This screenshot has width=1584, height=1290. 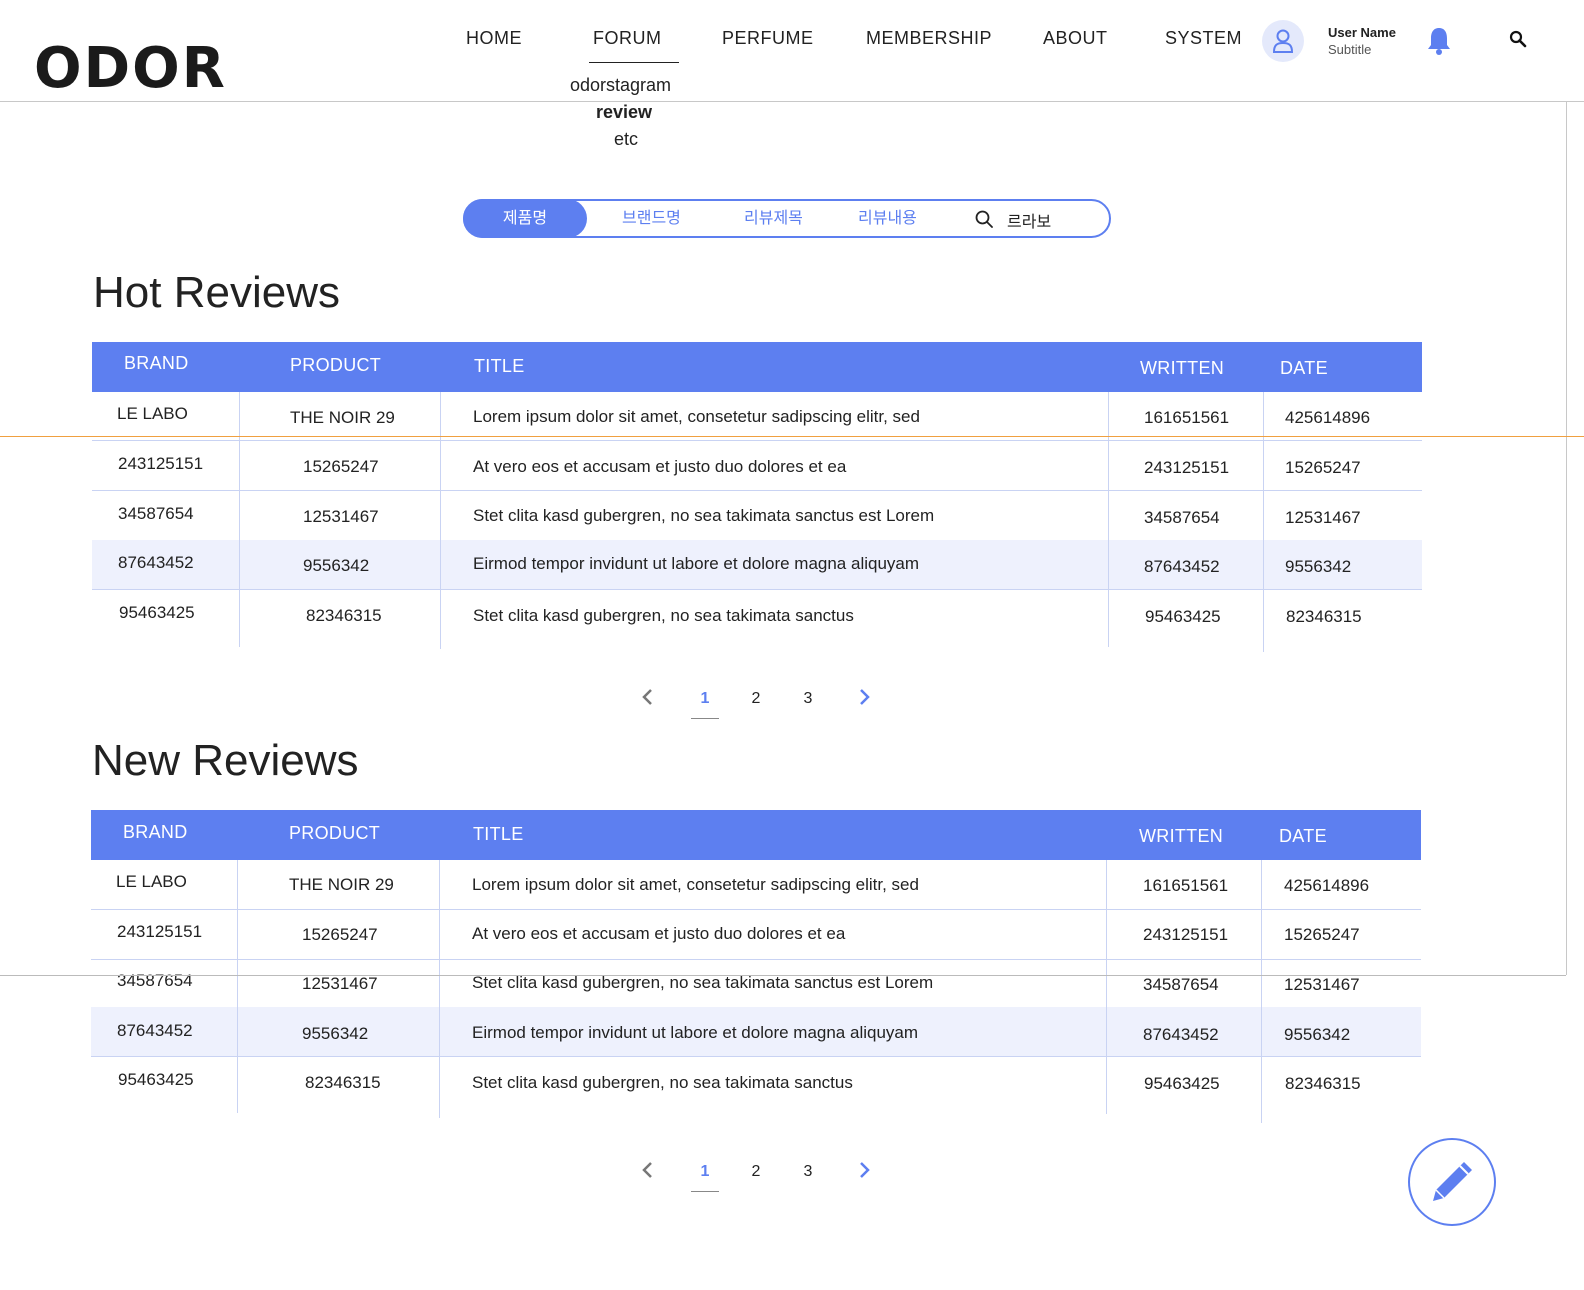 I want to click on search-tab-review-content: 리뷰내용, so click(x=887, y=218).